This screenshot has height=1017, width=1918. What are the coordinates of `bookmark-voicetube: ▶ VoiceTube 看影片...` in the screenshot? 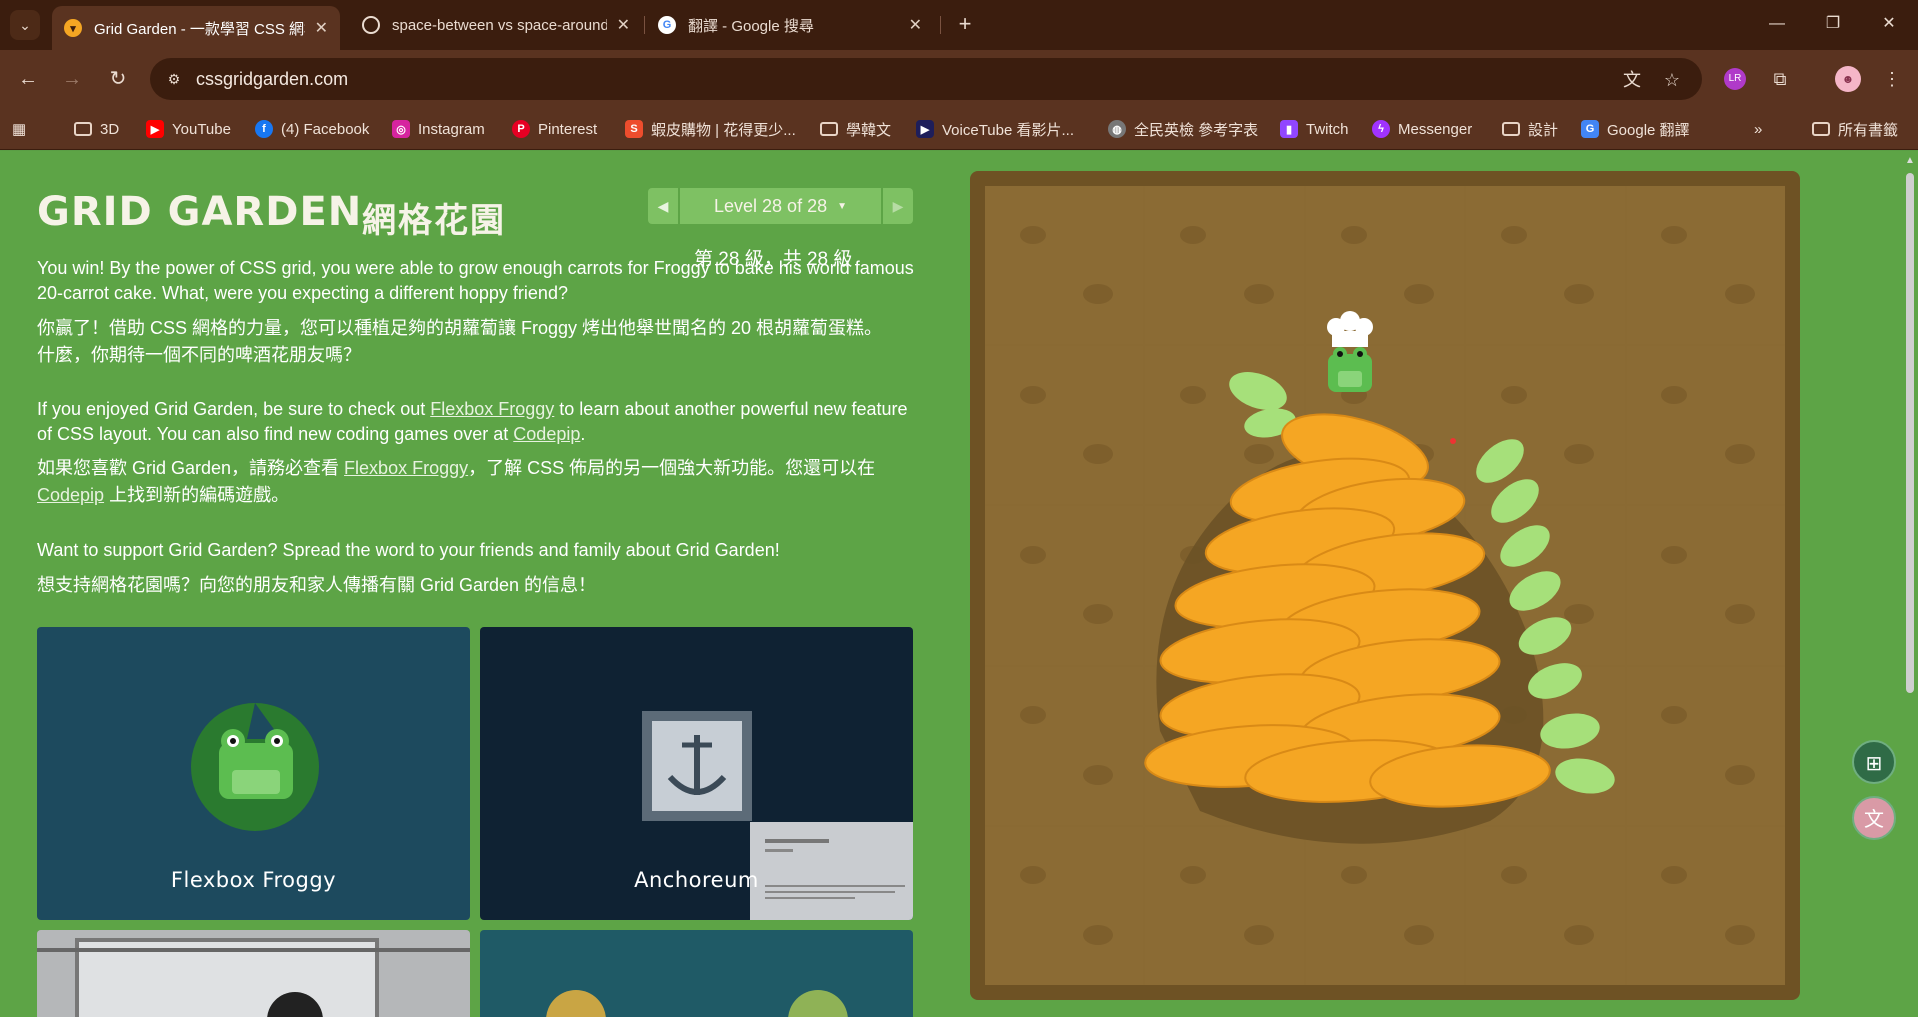 It's located at (995, 129).